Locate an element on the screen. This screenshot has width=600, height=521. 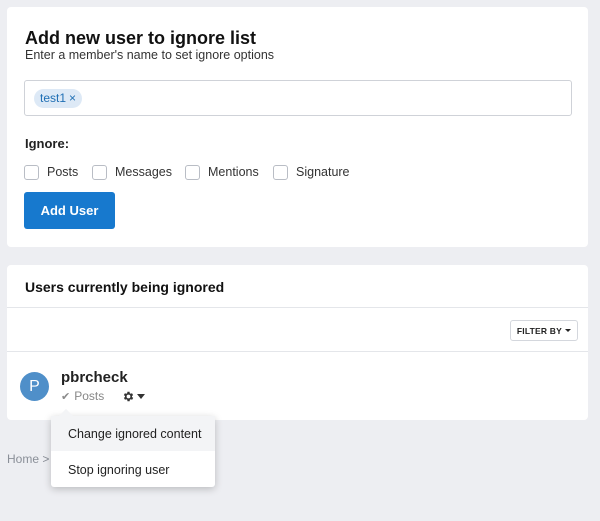
mentions-label: Mentions is located at coordinates (233, 172).